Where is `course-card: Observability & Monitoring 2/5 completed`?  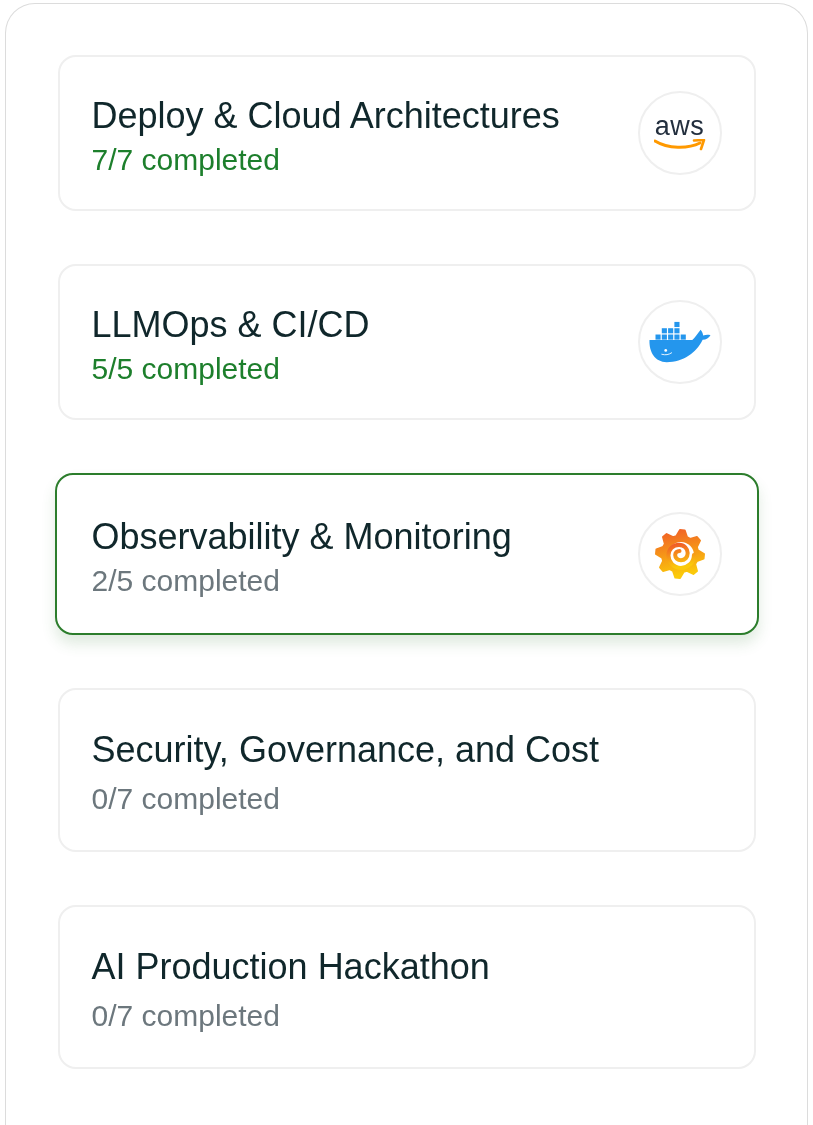 course-card: Observability & Monitoring 2/5 completed is located at coordinates (406, 554).